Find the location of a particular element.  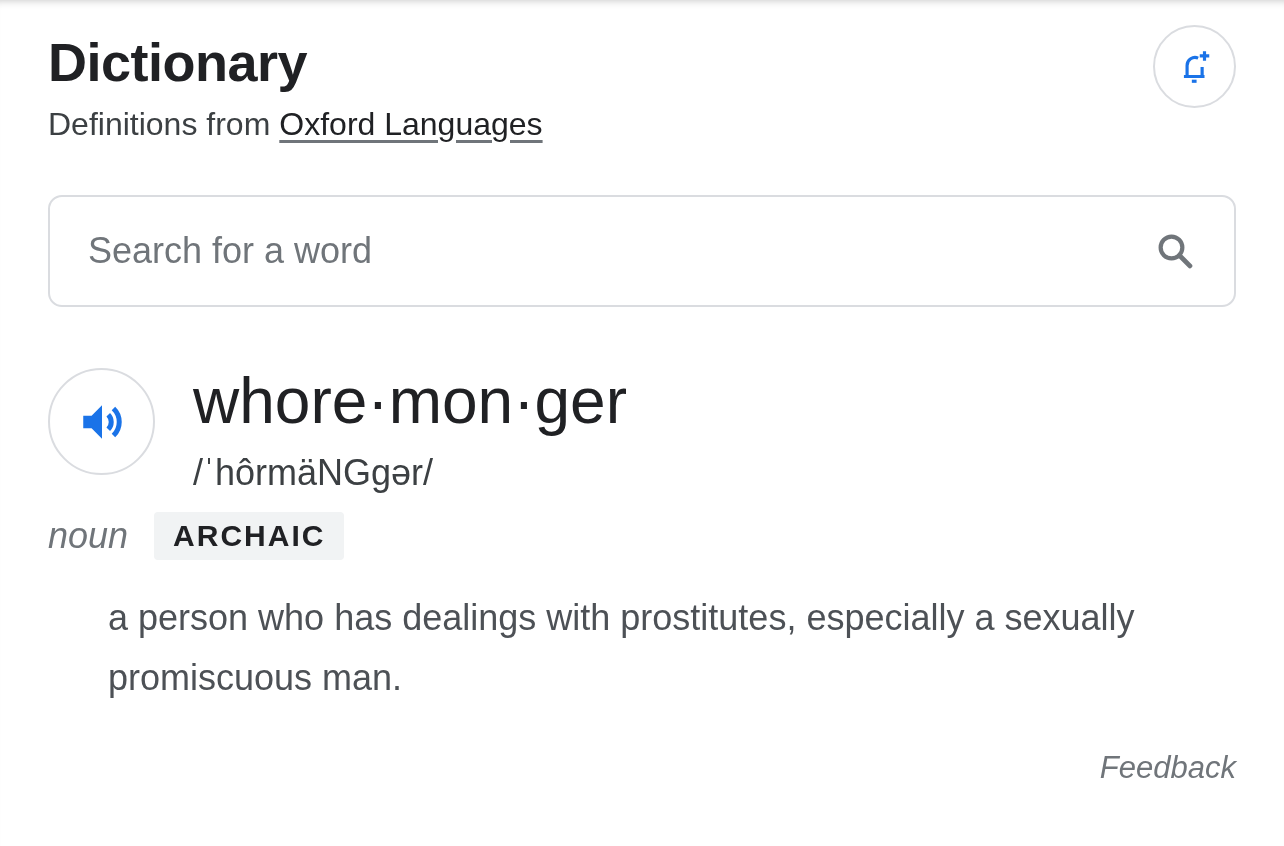

pronunciation: /ˈhôrmäNGgər/ is located at coordinates (314, 473).